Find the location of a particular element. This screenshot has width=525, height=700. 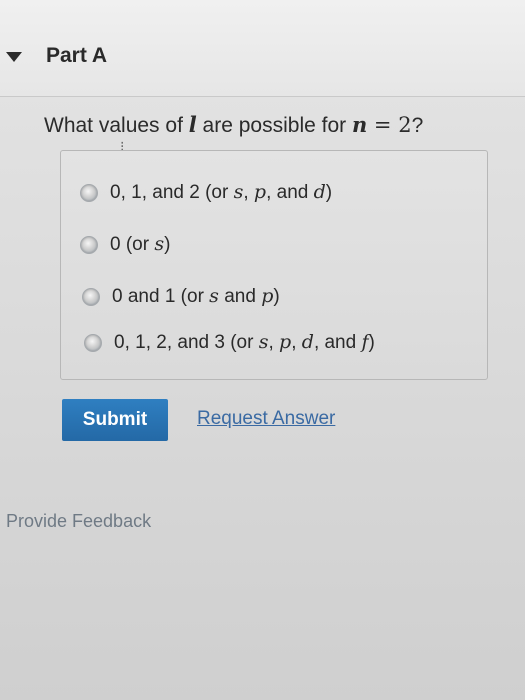

request-answer-link: Request Answer is located at coordinates (266, 419).